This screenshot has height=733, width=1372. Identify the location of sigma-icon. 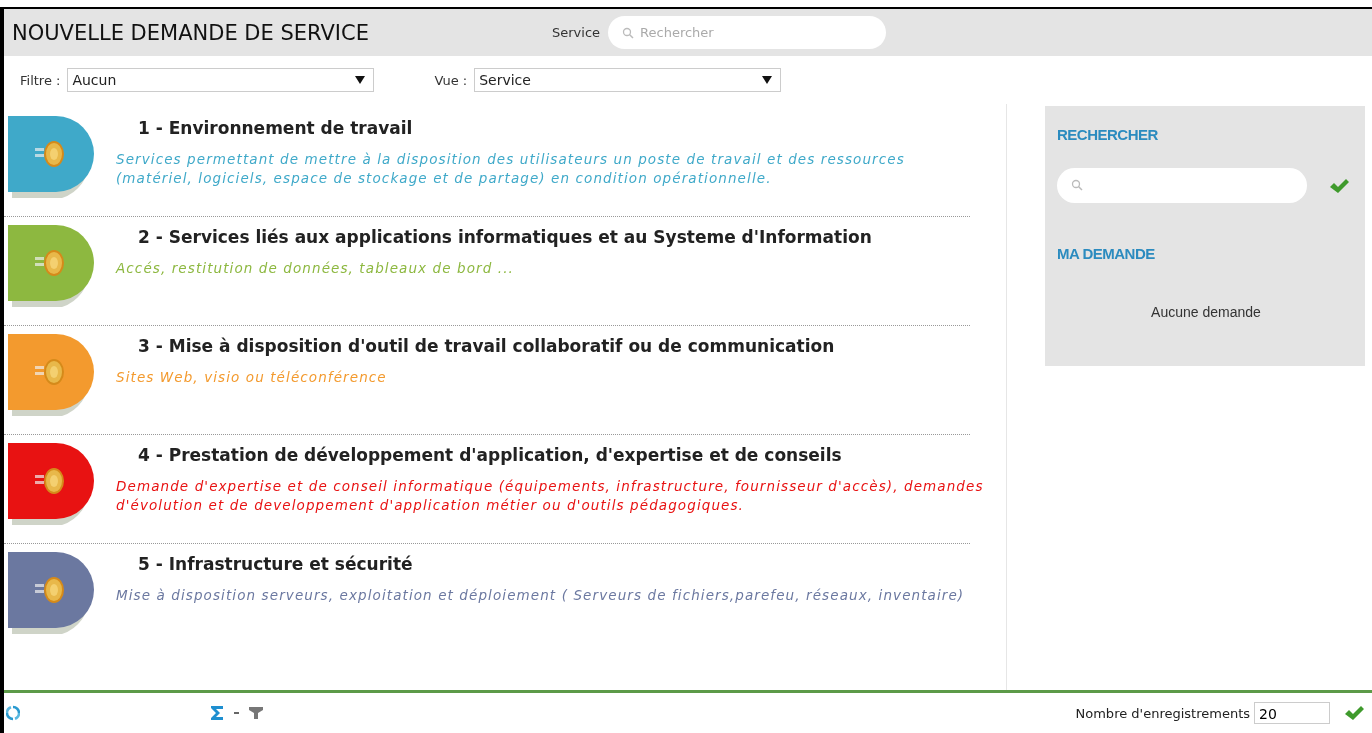
(217, 713).